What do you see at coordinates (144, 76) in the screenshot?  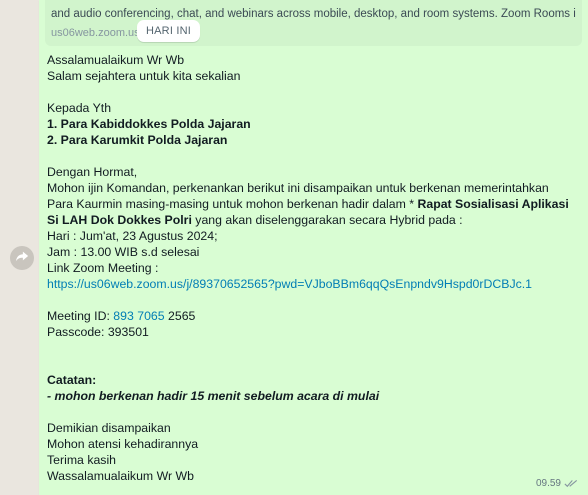 I see `greeting-line: Salam sejahtera untuk kita sekalian` at bounding box center [144, 76].